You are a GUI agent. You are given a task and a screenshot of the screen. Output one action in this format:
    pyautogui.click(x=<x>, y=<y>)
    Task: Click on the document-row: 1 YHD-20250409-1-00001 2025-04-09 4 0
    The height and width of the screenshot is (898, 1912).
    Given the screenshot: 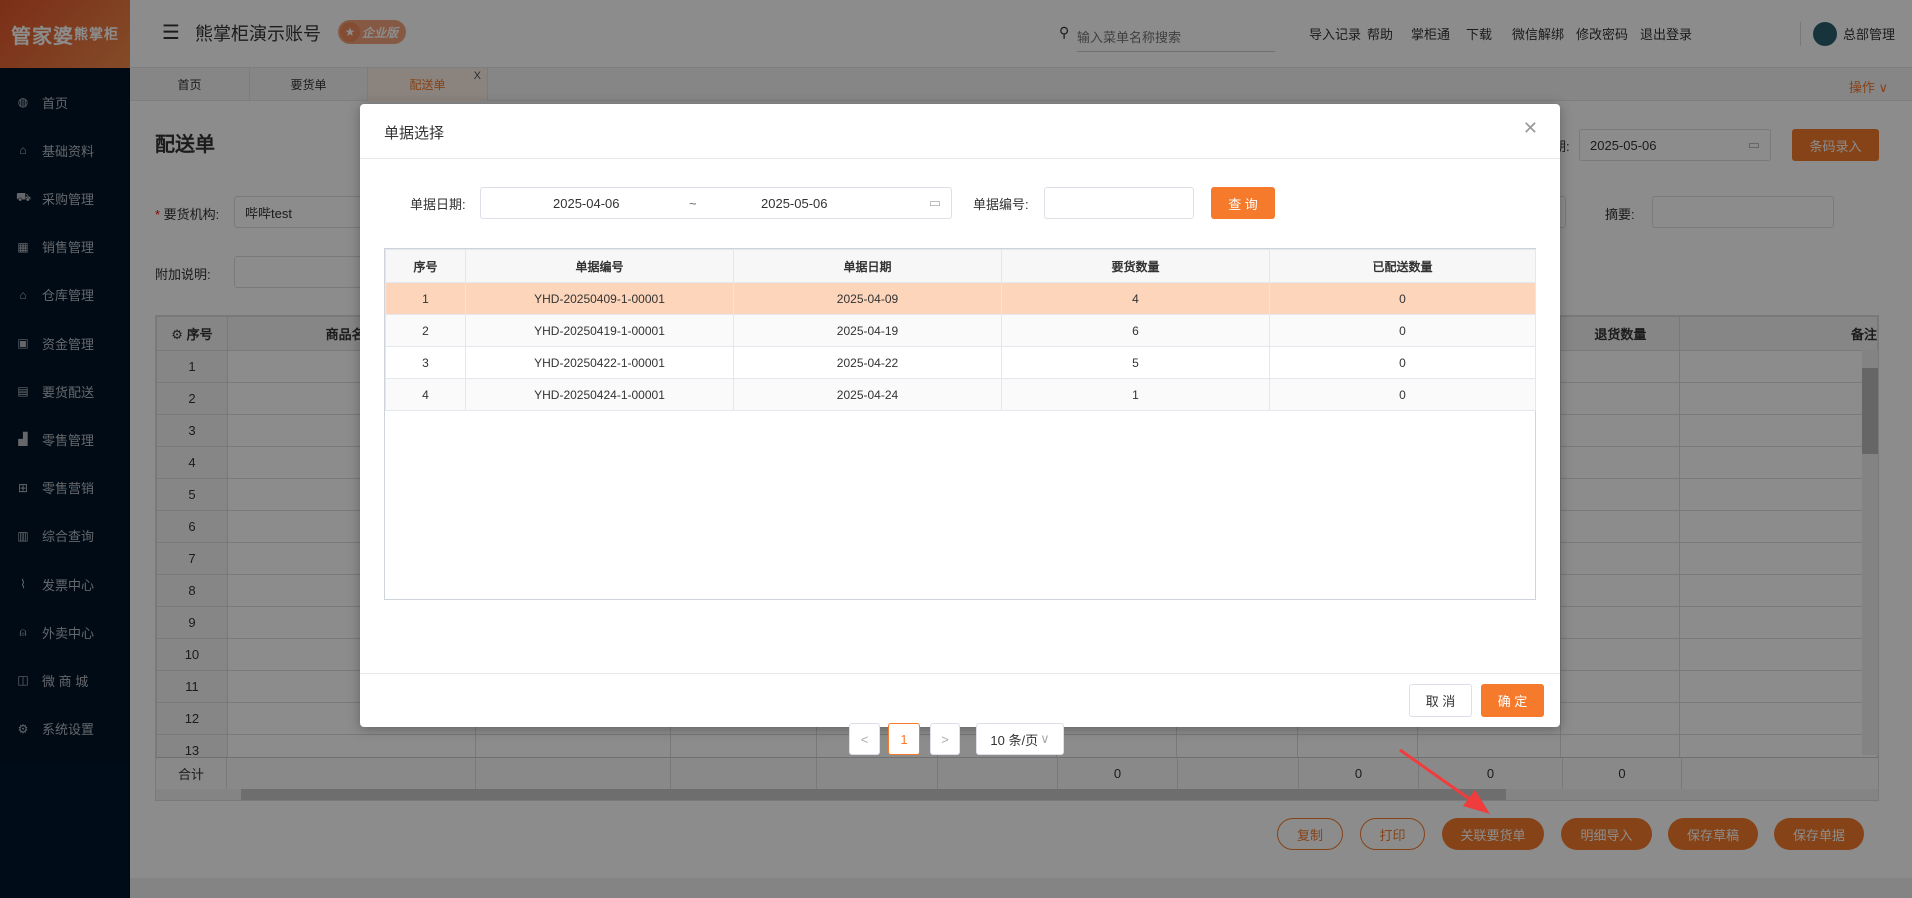 What is the action you would take?
    pyautogui.click(x=960, y=298)
    